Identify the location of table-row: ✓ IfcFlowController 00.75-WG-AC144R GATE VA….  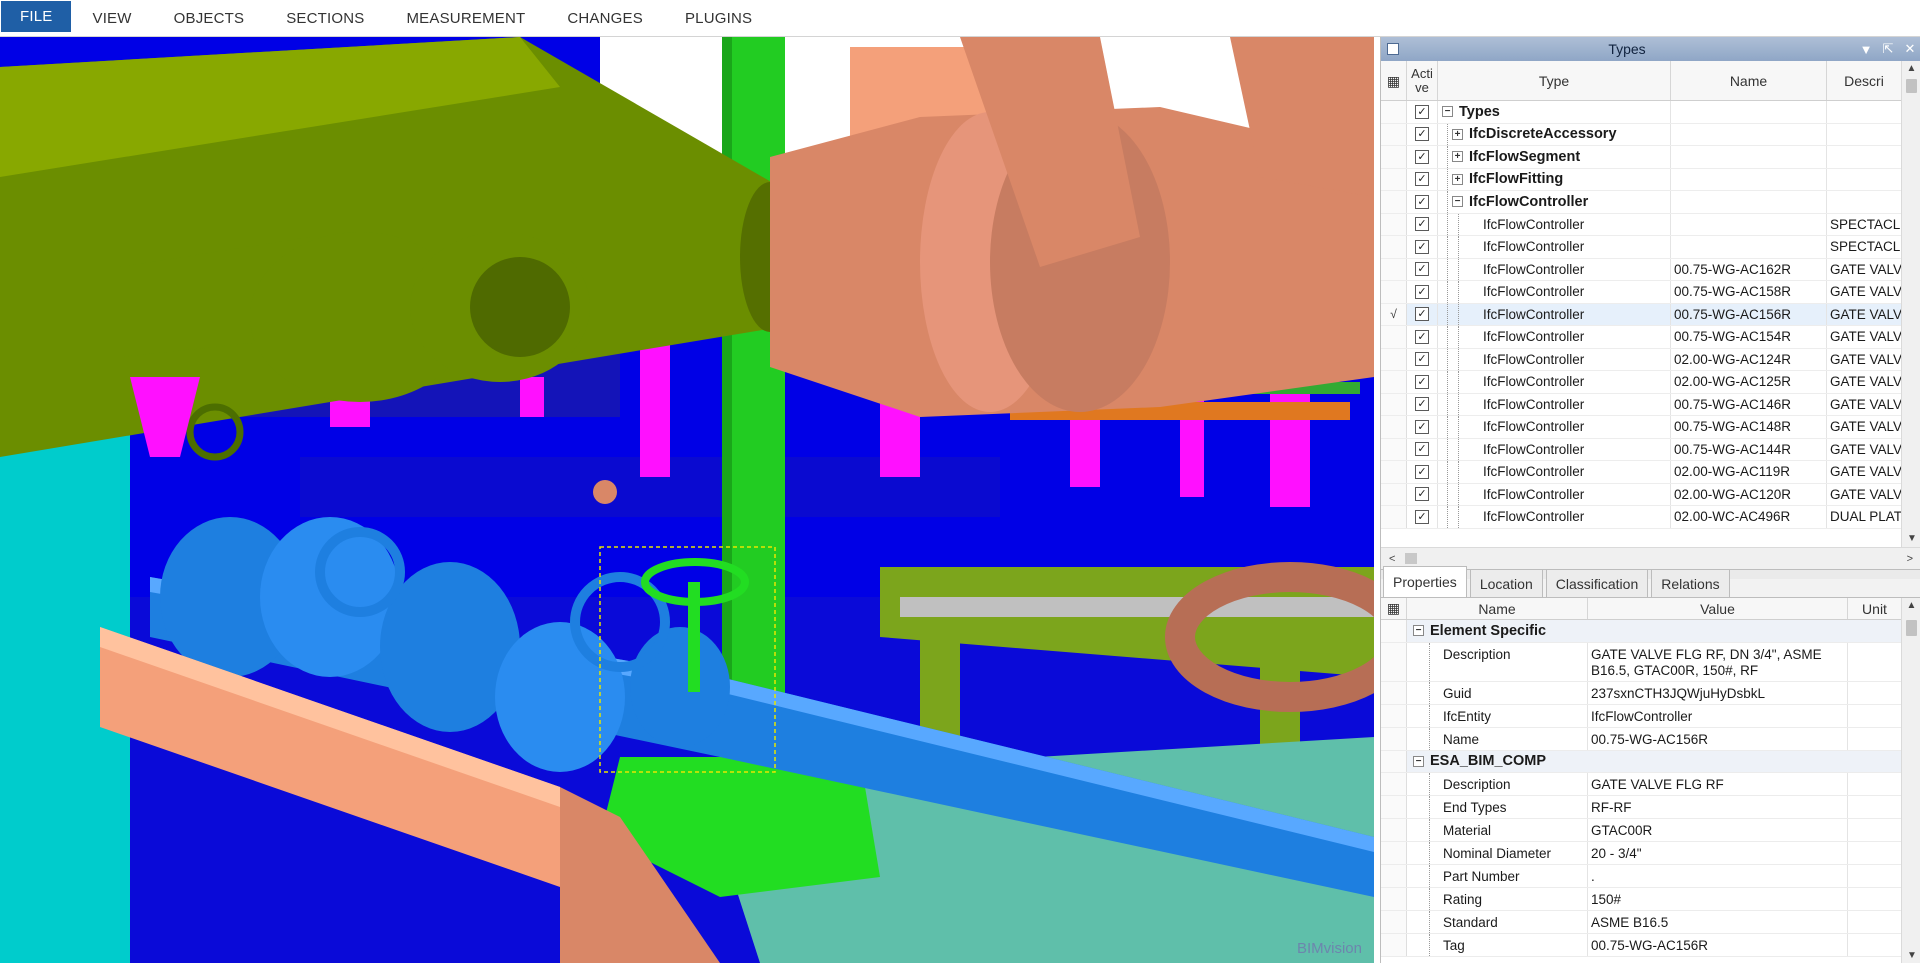
(1641, 449).